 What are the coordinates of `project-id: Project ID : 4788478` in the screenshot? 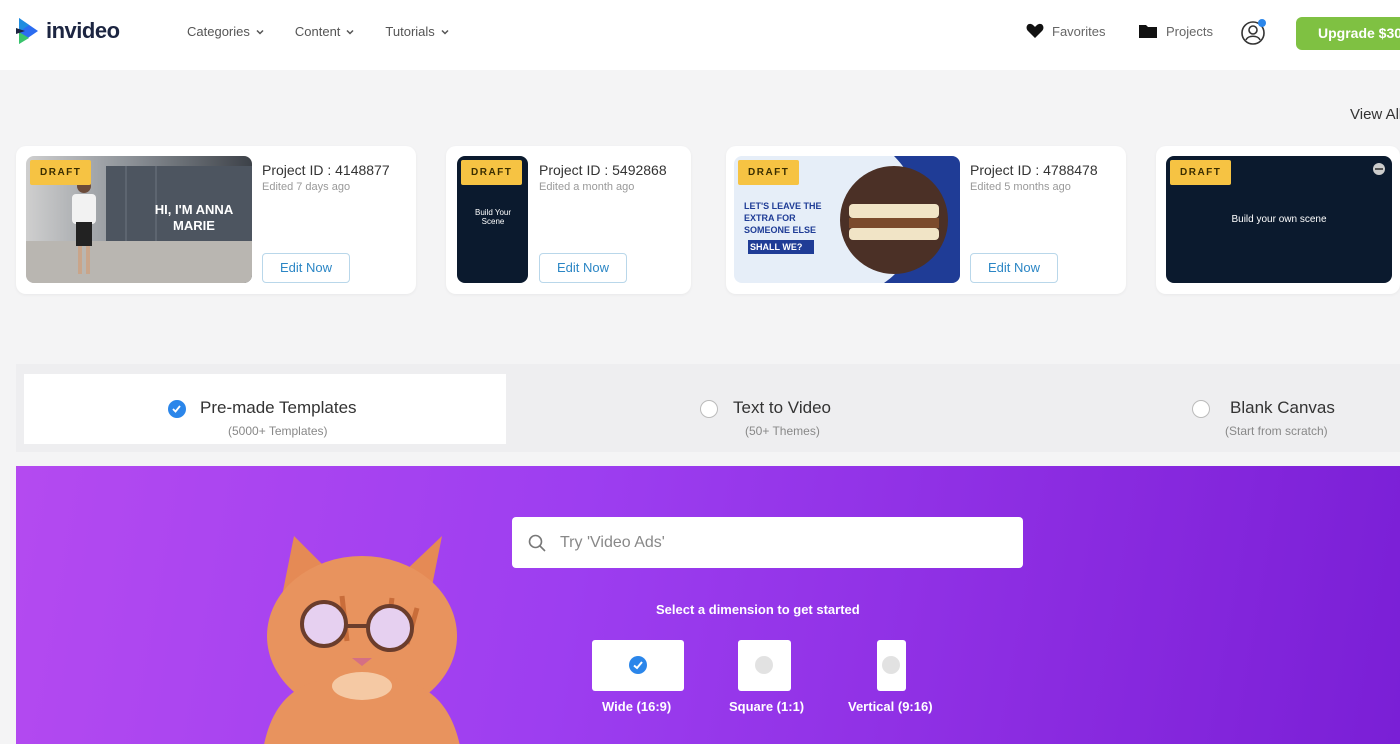 It's located at (1034, 170).